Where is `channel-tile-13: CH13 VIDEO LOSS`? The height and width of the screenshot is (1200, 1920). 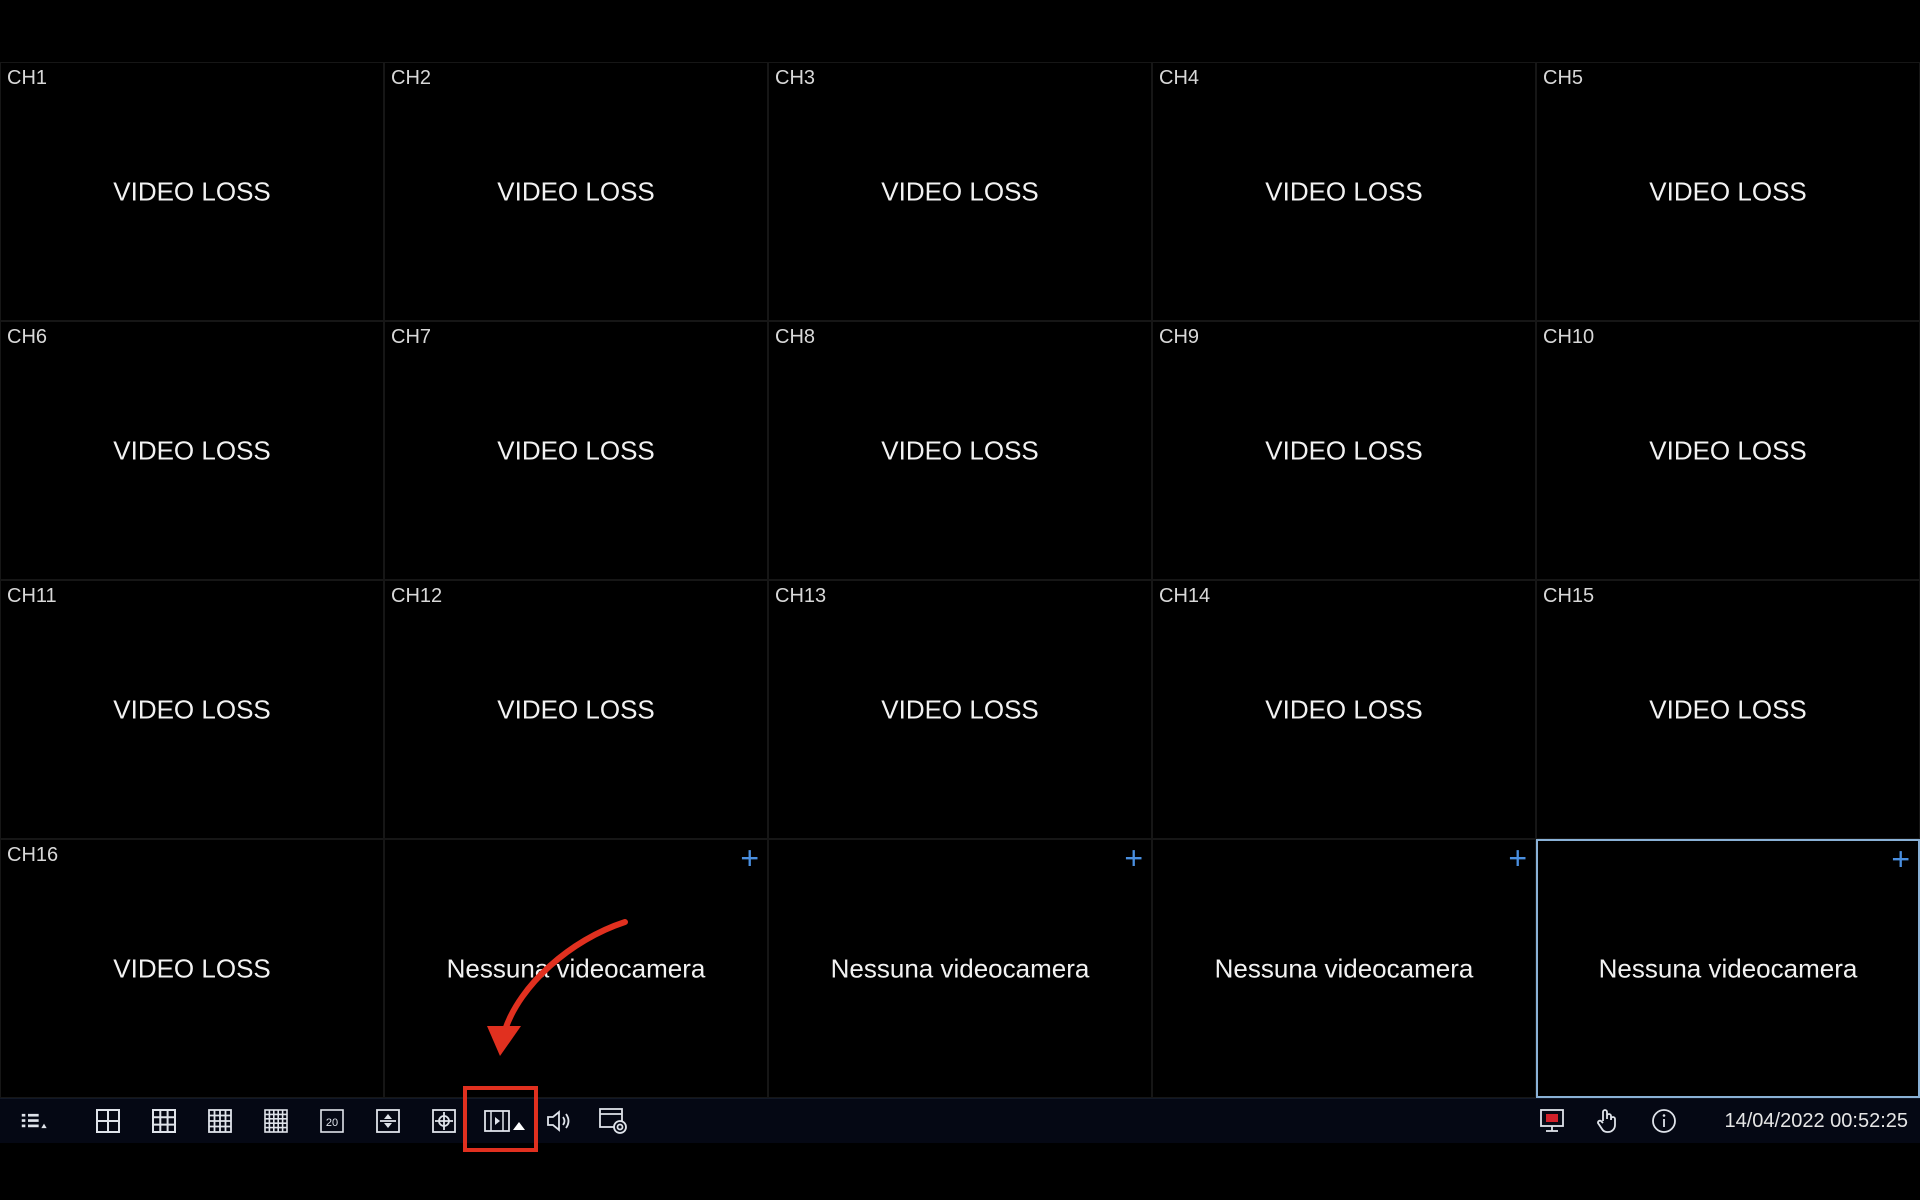
channel-tile-13: CH13 VIDEO LOSS is located at coordinates (960, 709).